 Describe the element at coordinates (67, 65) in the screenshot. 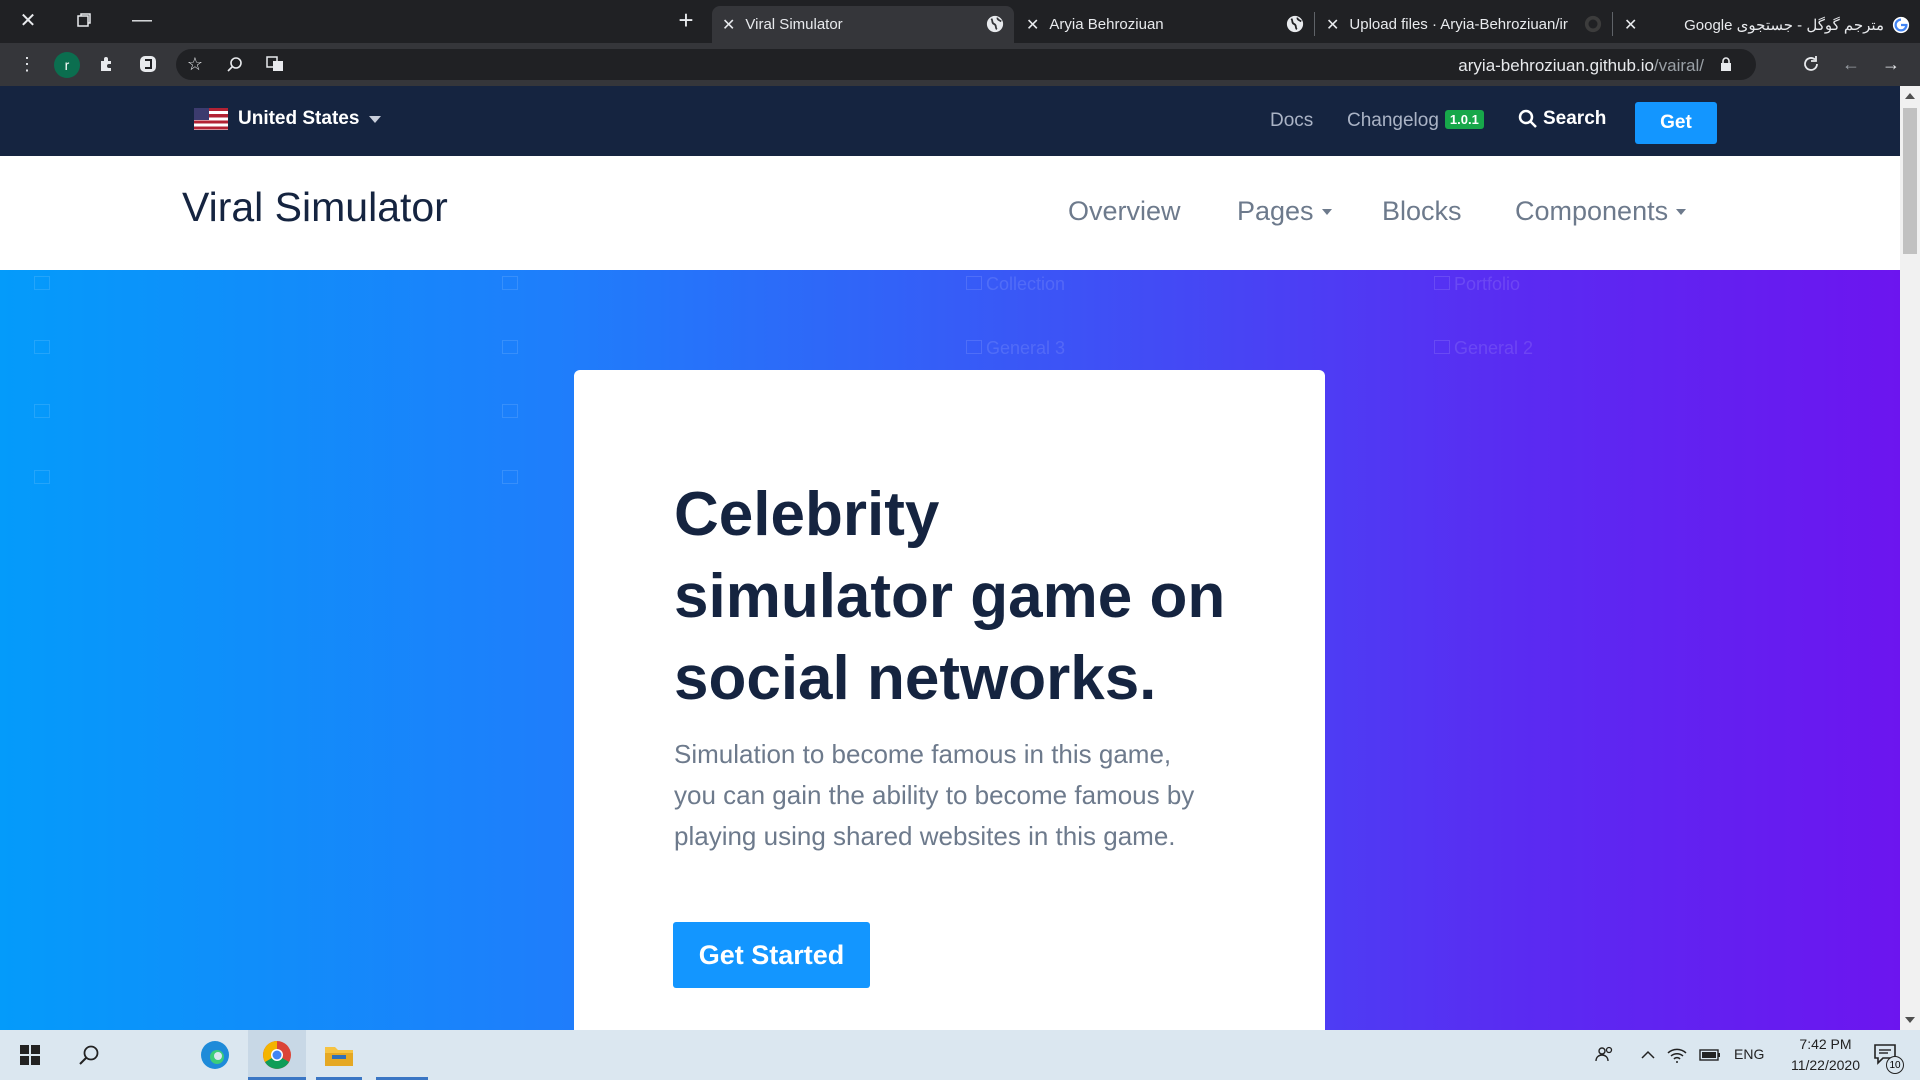

I see `profile-avatar: r` at that location.